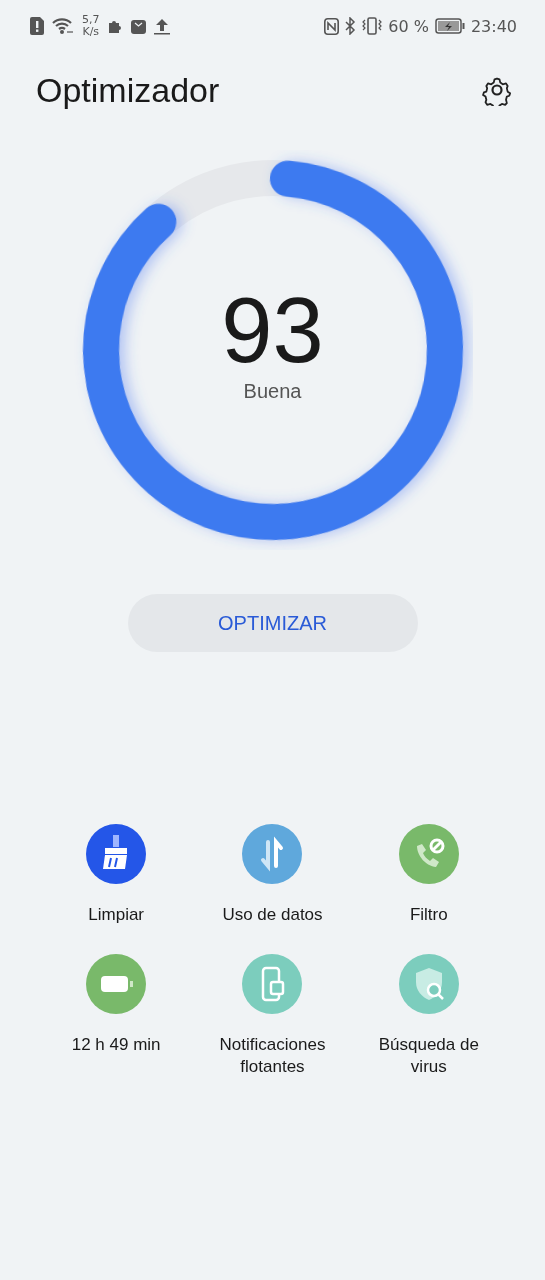 The height and width of the screenshot is (1280, 545). What do you see at coordinates (332, 26) in the screenshot?
I see `nfc-icon` at bounding box center [332, 26].